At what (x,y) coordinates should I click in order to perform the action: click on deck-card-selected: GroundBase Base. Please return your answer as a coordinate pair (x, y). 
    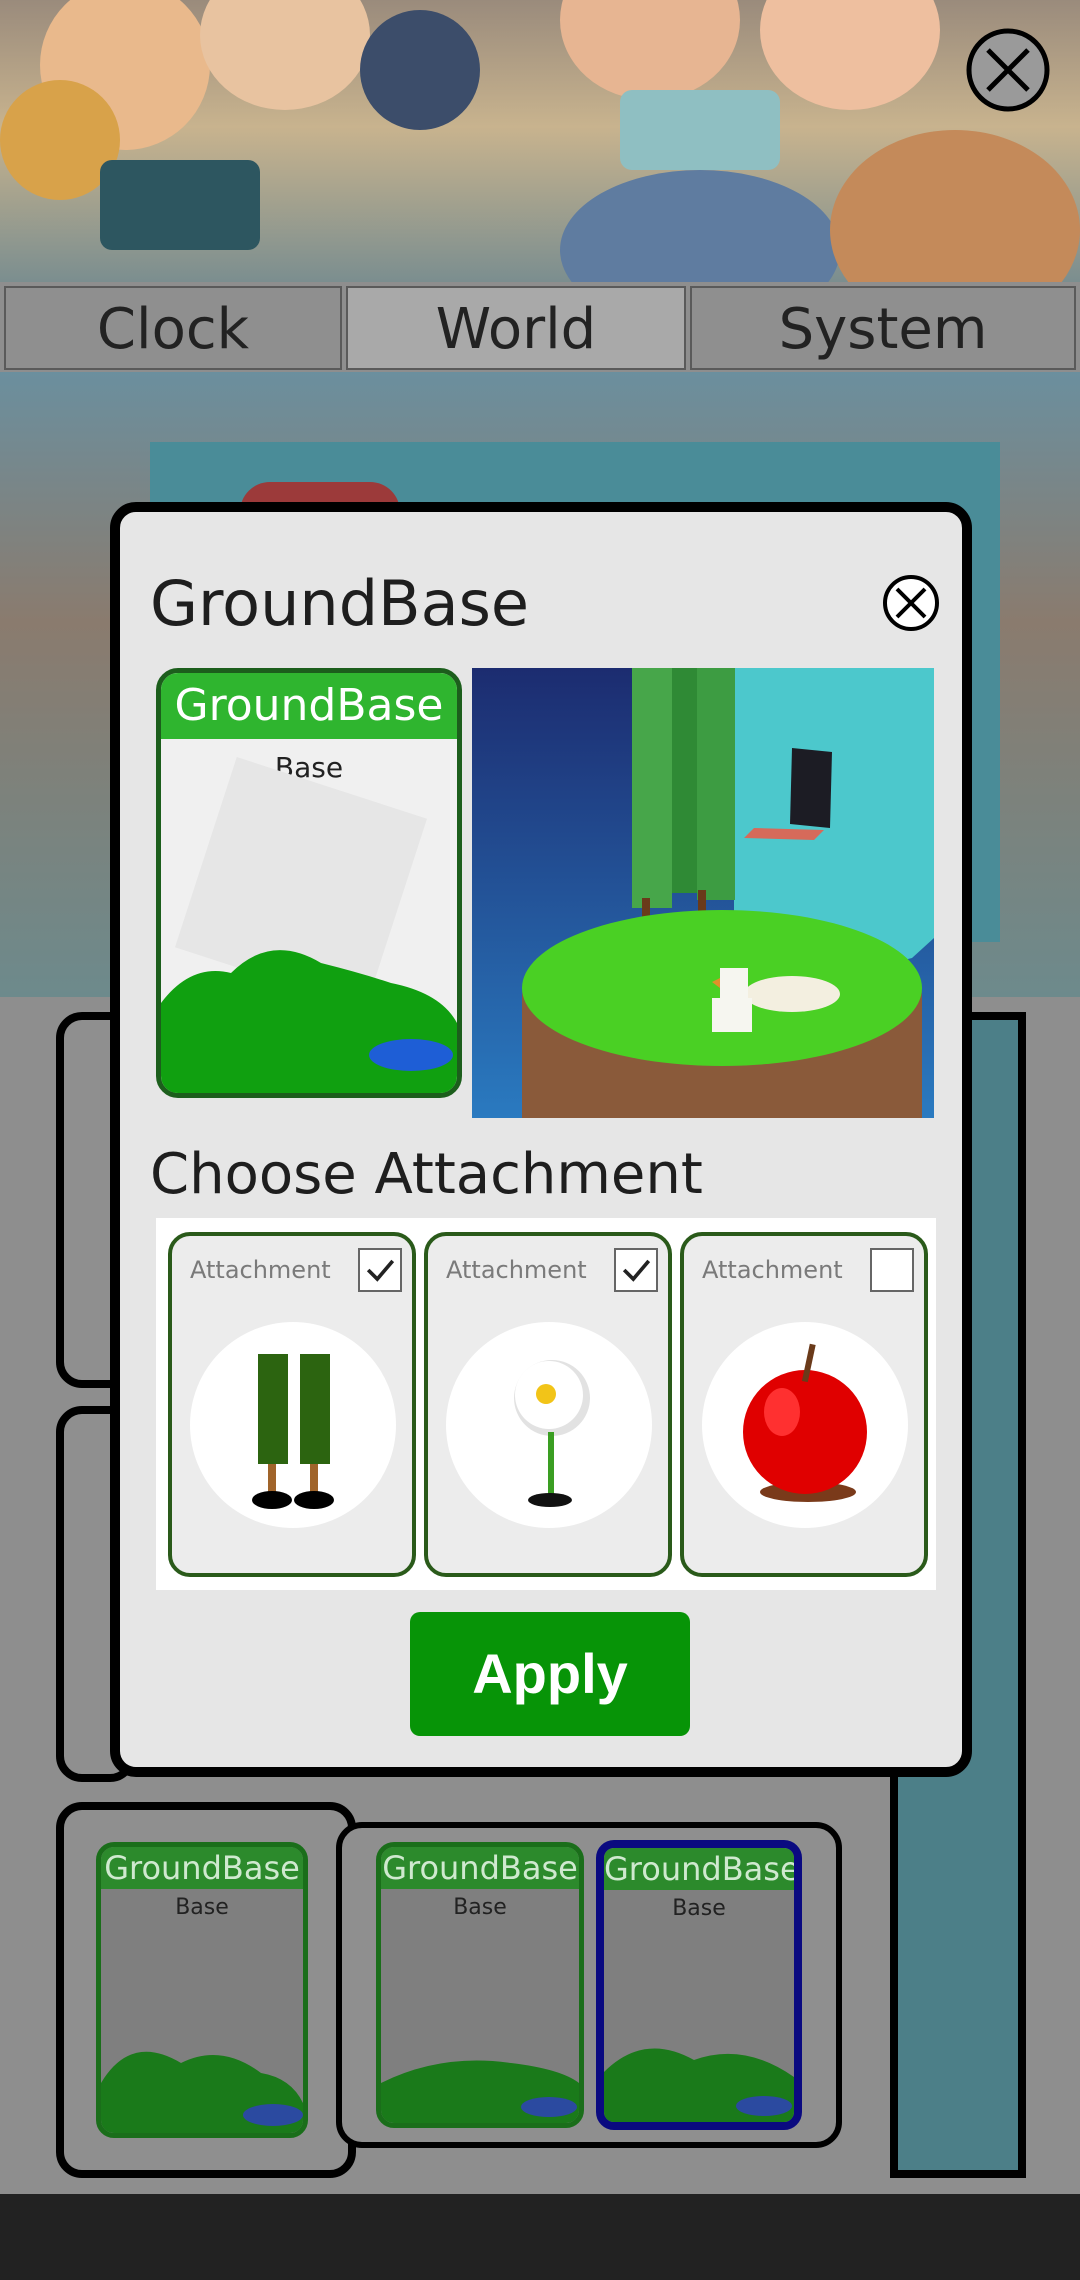
    Looking at the image, I should click on (699, 1985).